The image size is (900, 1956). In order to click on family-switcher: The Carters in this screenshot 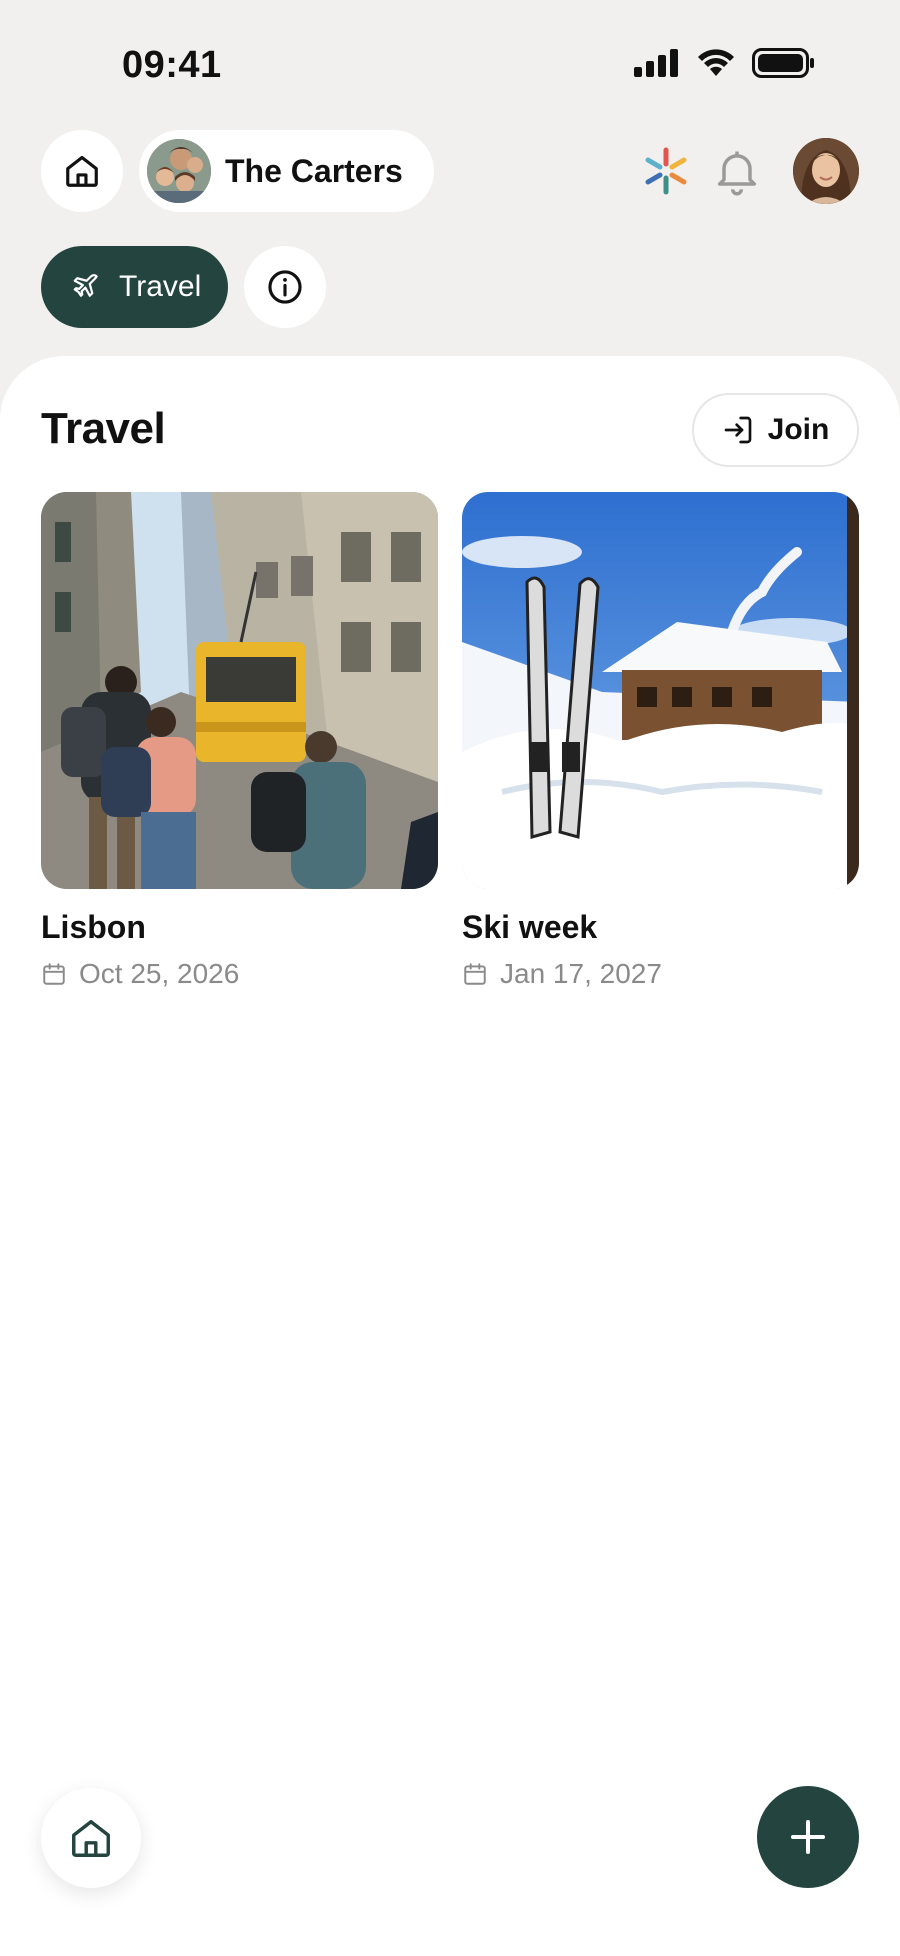, I will do `click(286, 171)`.